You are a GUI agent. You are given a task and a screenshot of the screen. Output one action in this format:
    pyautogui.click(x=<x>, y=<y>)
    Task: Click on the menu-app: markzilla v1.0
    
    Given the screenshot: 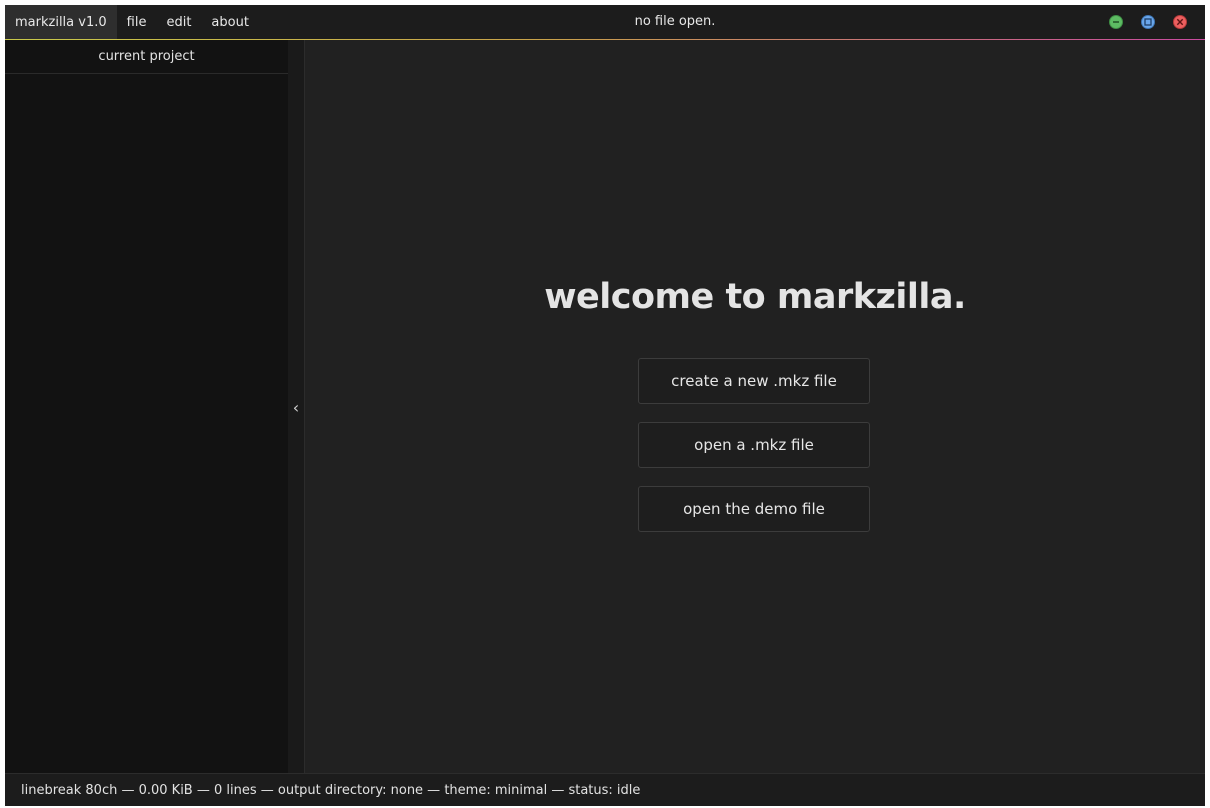 What is the action you would take?
    pyautogui.click(x=61, y=22)
    